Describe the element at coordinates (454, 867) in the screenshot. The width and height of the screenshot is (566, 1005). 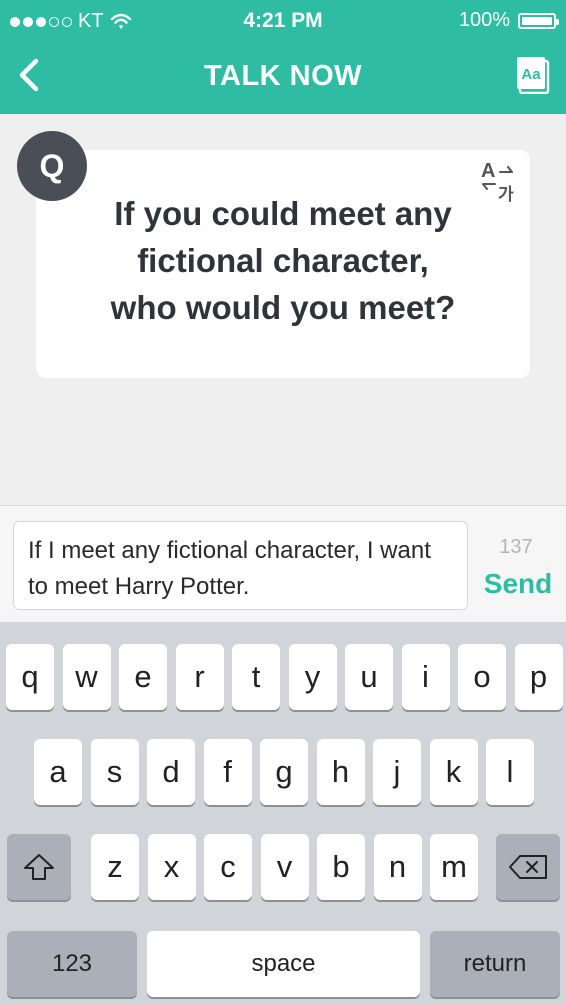
I see `key-m: m` at that location.